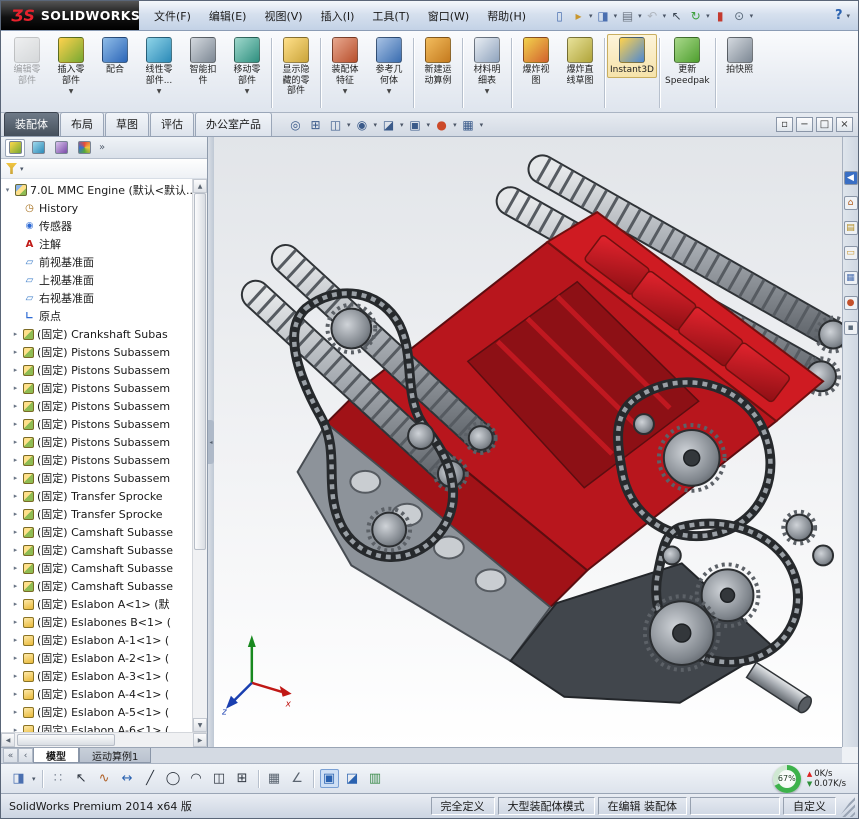 This screenshot has height=819, width=859. I want to click on scroll-down-icon: ▼, so click(200, 725).